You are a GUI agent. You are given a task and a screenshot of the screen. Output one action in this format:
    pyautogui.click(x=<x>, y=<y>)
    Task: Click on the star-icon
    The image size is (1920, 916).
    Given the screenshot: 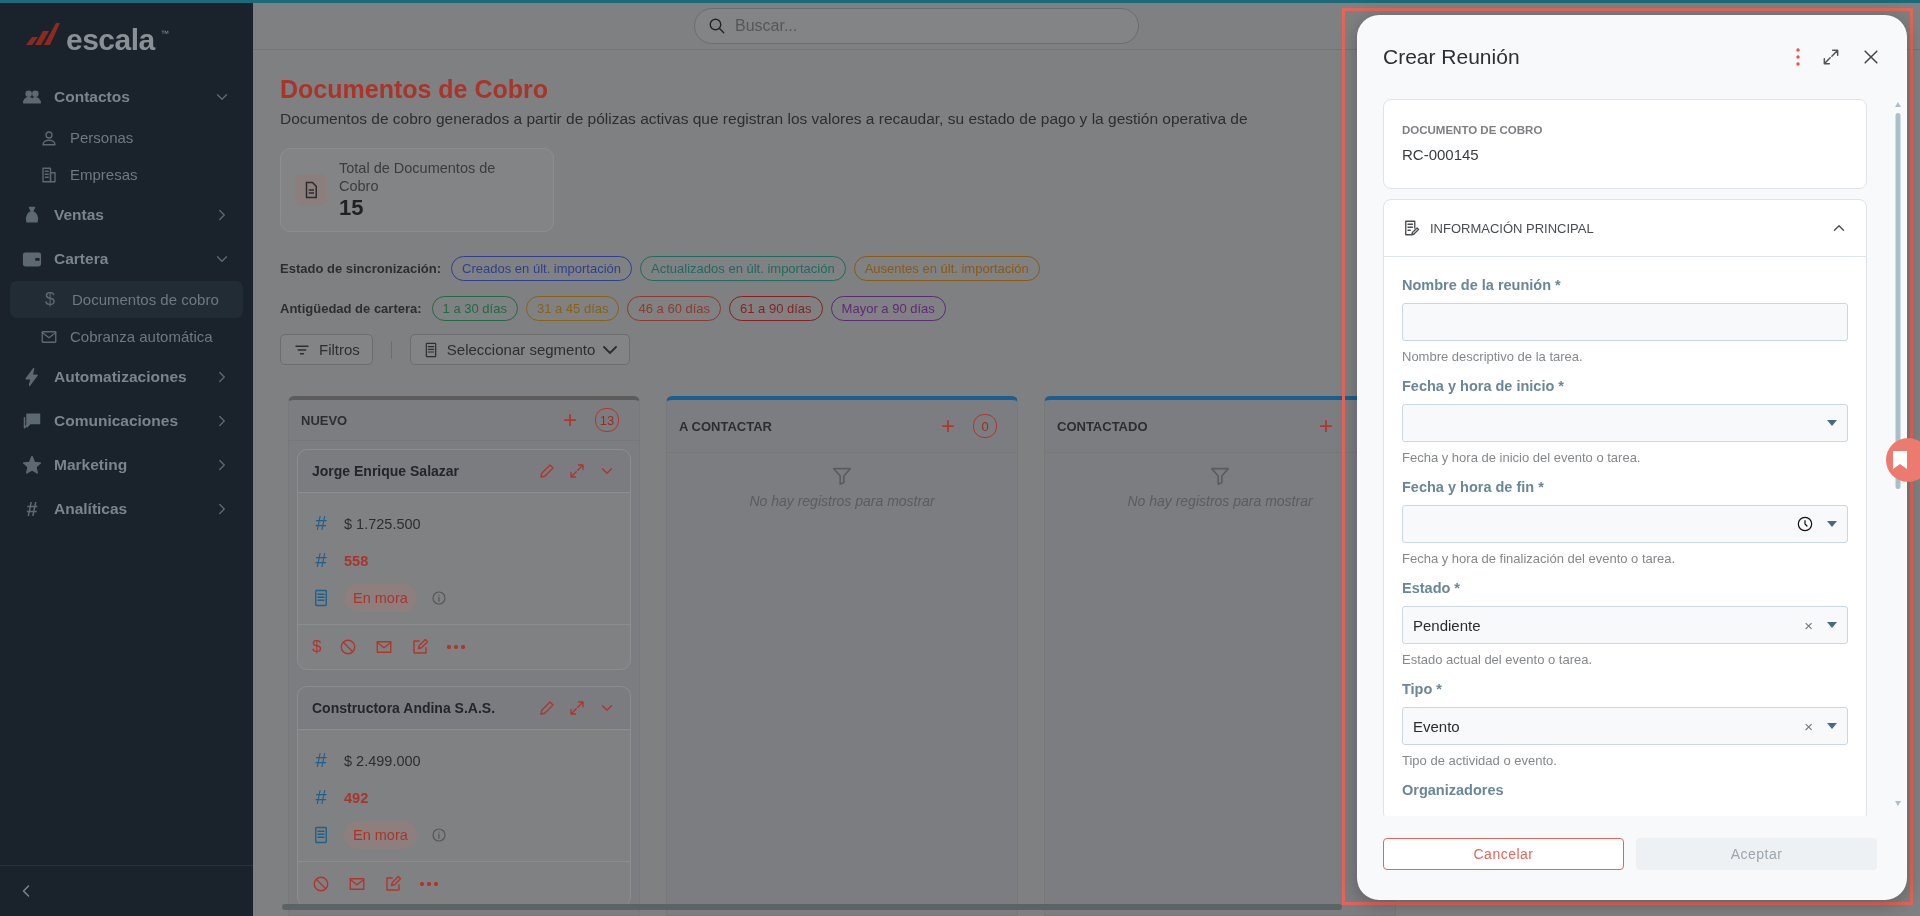 What is the action you would take?
    pyautogui.click(x=32, y=465)
    